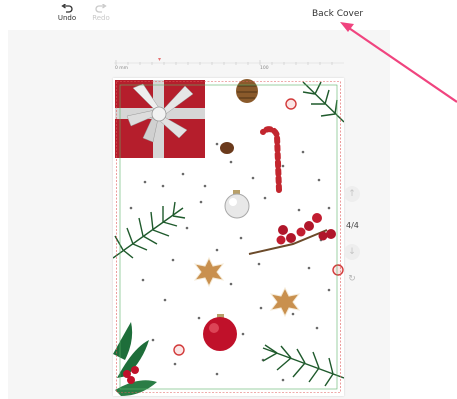 This screenshot has height=399, width=457. Describe the element at coordinates (303, 365) in the screenshot. I see `pine-branch-bottom-right` at that location.